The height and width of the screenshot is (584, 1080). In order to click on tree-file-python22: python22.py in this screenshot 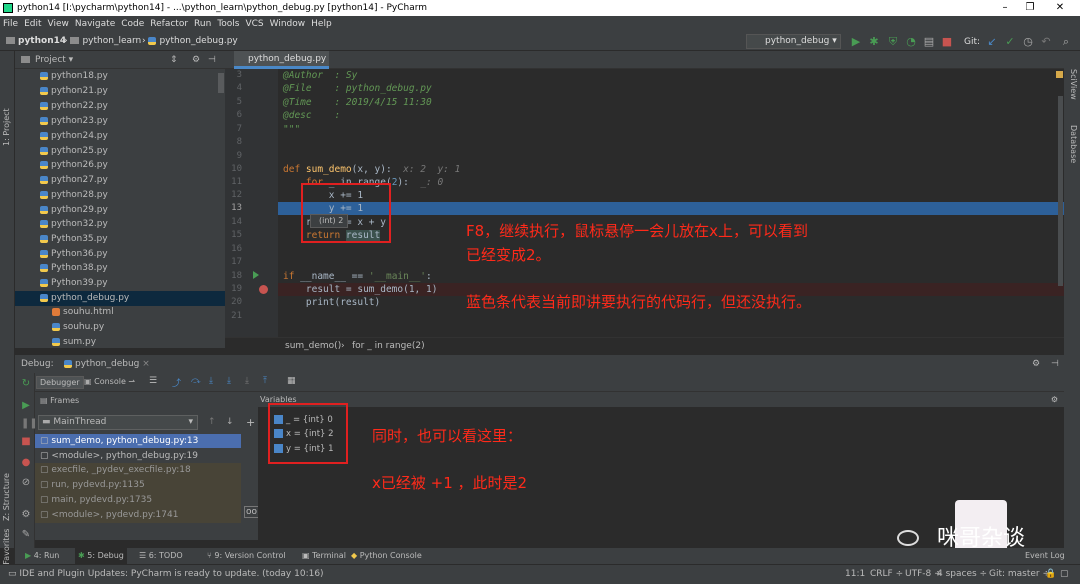, I will do `click(74, 106)`.